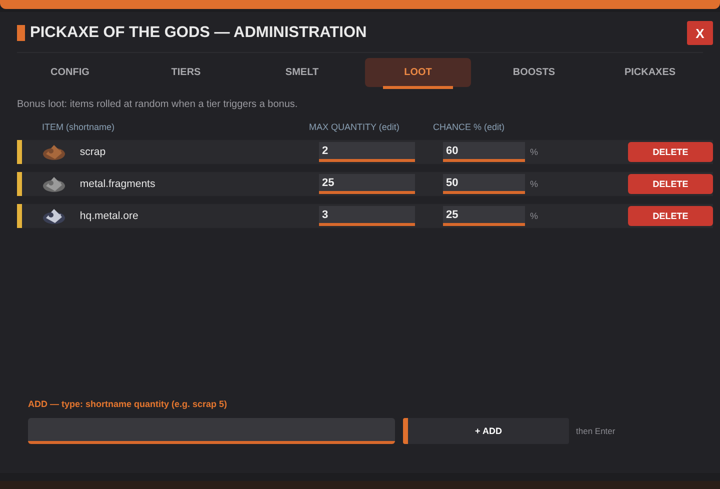 The width and height of the screenshot is (720, 489). What do you see at coordinates (486, 431) in the screenshot?
I see `add-button: + ADD` at bounding box center [486, 431].